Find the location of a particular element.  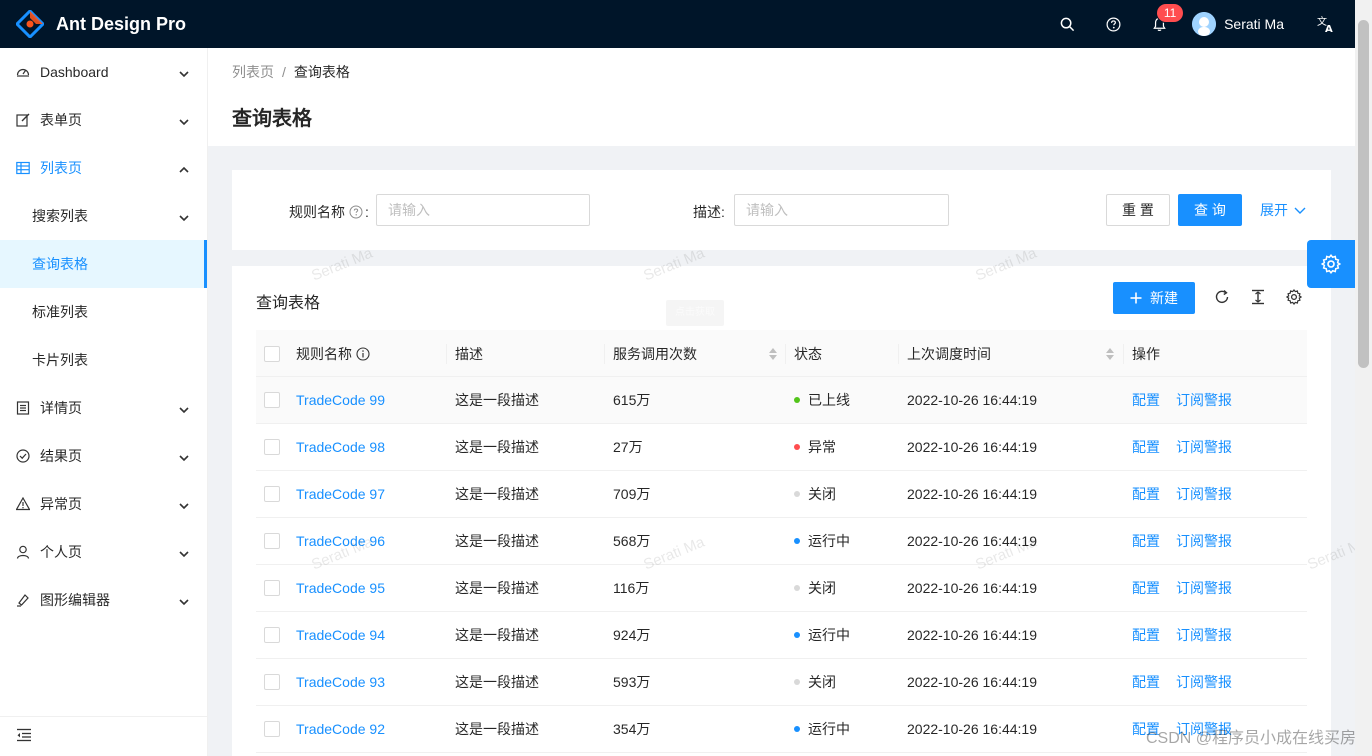

reload-icon is located at coordinates (1222, 297).